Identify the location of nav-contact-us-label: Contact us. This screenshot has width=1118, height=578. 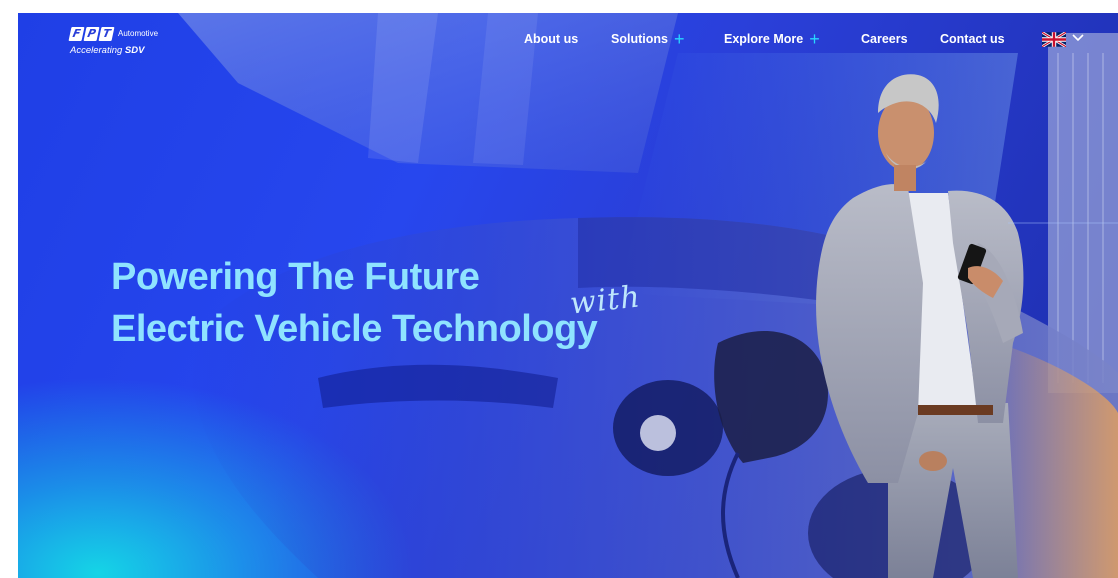
(972, 39).